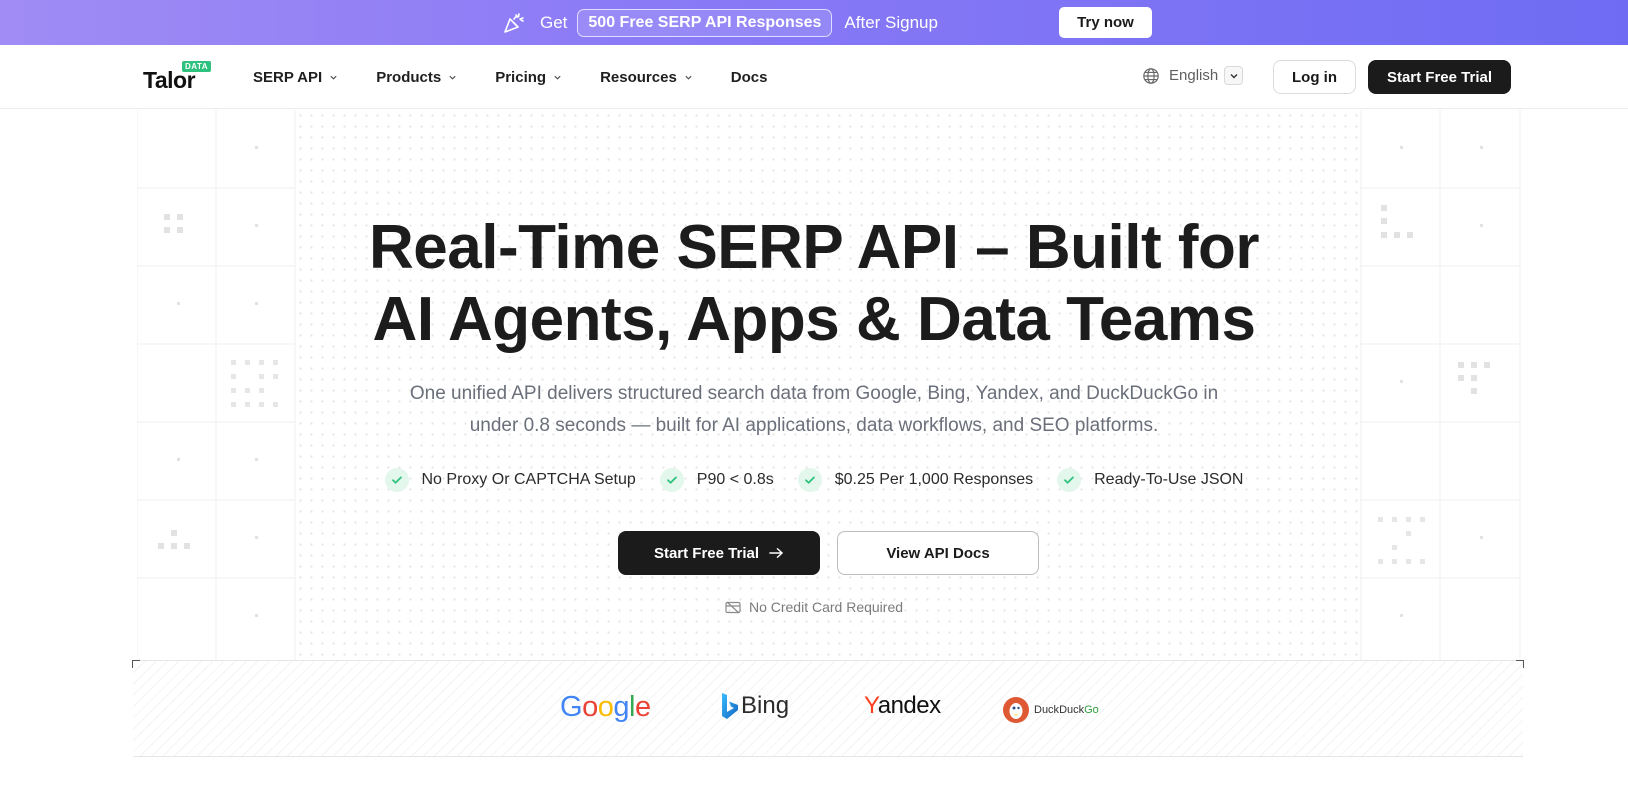 The width and height of the screenshot is (1628, 811). Describe the element at coordinates (1091, 710) in the screenshot. I see `duckduckgo-wordmark-go: Go` at that location.